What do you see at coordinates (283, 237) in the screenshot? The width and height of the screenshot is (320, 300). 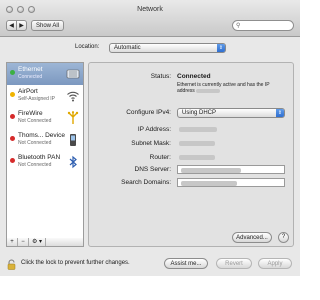 I see `help-button: ?` at bounding box center [283, 237].